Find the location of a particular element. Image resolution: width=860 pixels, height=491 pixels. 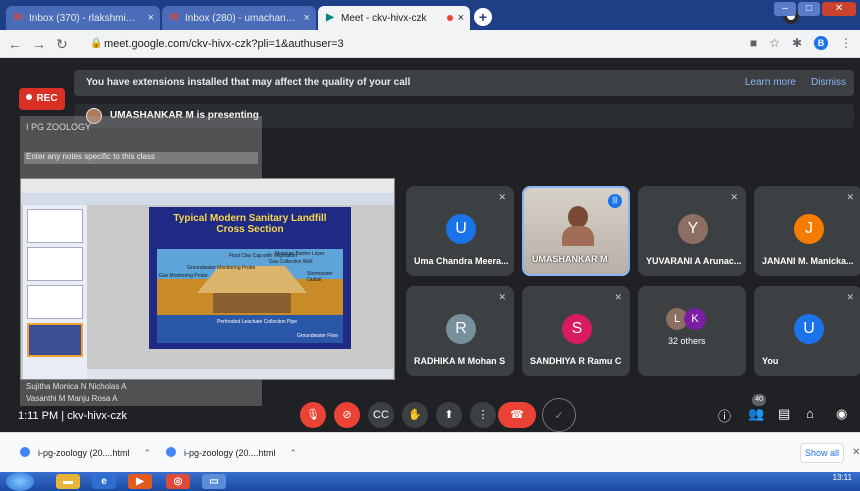

tab-gmail-2: M Inbox (280) - umachandran@au... × is located at coordinates (239, 18).